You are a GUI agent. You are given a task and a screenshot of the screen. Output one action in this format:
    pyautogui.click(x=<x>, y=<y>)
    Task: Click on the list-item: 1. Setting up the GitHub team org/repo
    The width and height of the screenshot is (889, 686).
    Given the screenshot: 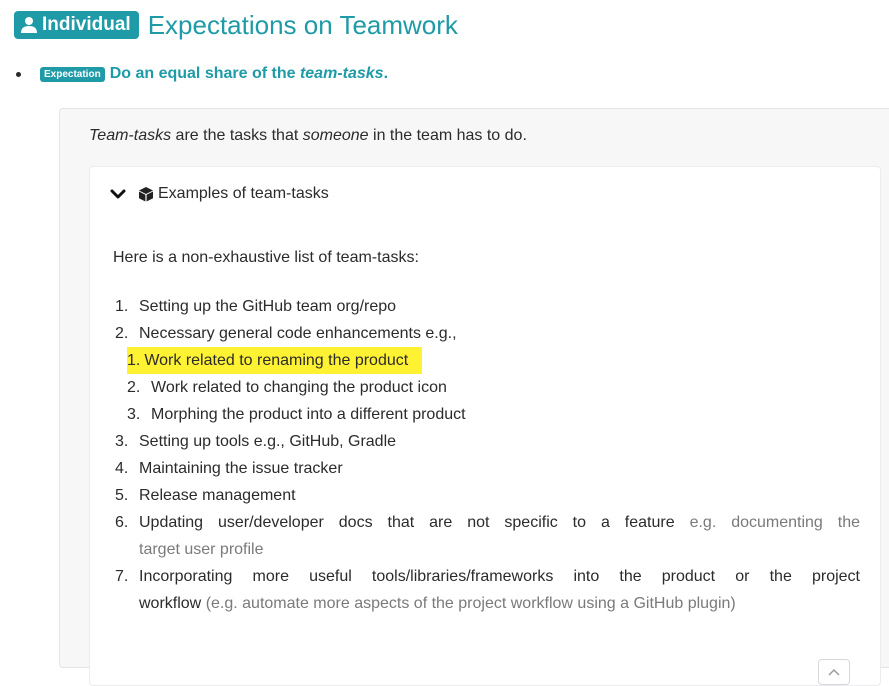 What is the action you would take?
    pyautogui.click(x=487, y=306)
    